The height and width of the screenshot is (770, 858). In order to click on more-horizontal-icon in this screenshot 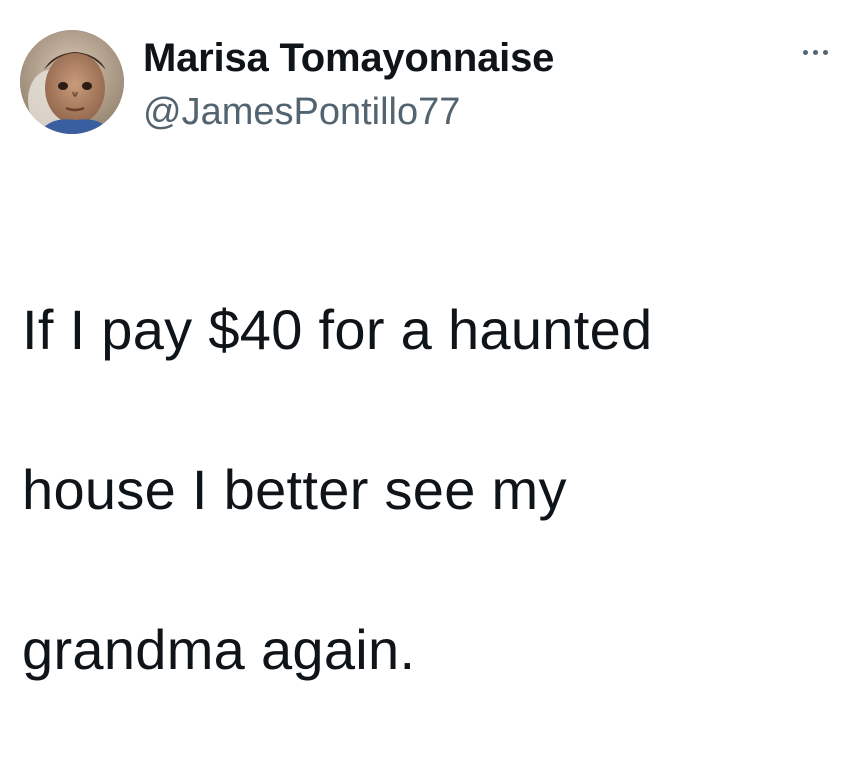, I will do `click(805, 52)`.